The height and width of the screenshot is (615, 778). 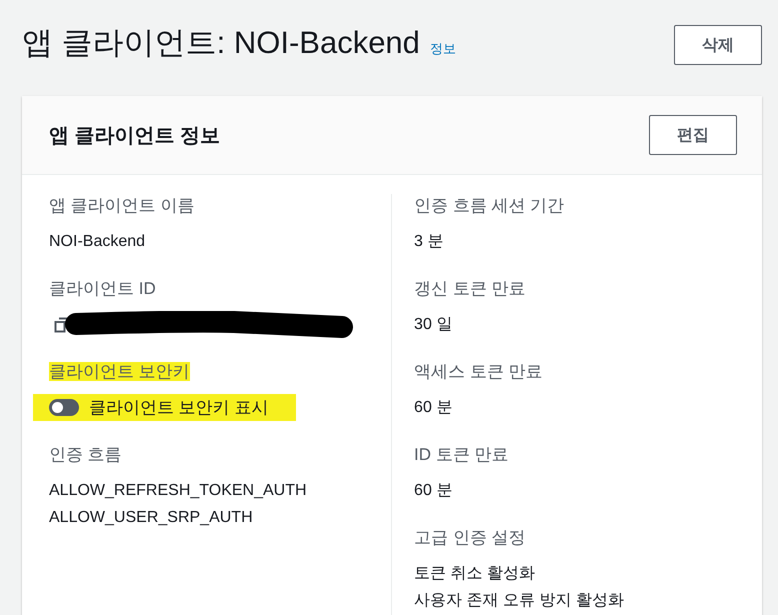 What do you see at coordinates (434, 325) in the screenshot?
I see `field-value: 30 일` at bounding box center [434, 325].